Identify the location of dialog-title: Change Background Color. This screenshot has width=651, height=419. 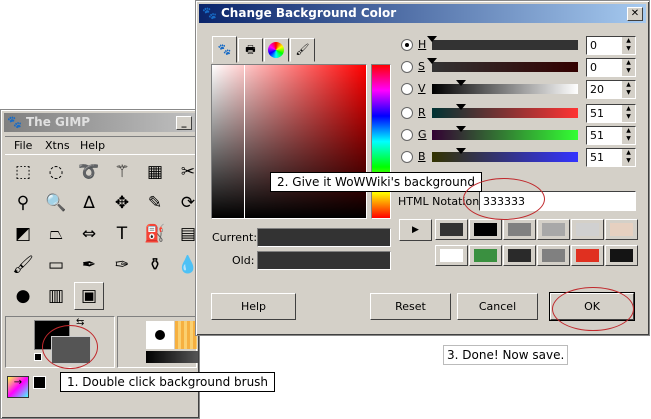
(309, 13).